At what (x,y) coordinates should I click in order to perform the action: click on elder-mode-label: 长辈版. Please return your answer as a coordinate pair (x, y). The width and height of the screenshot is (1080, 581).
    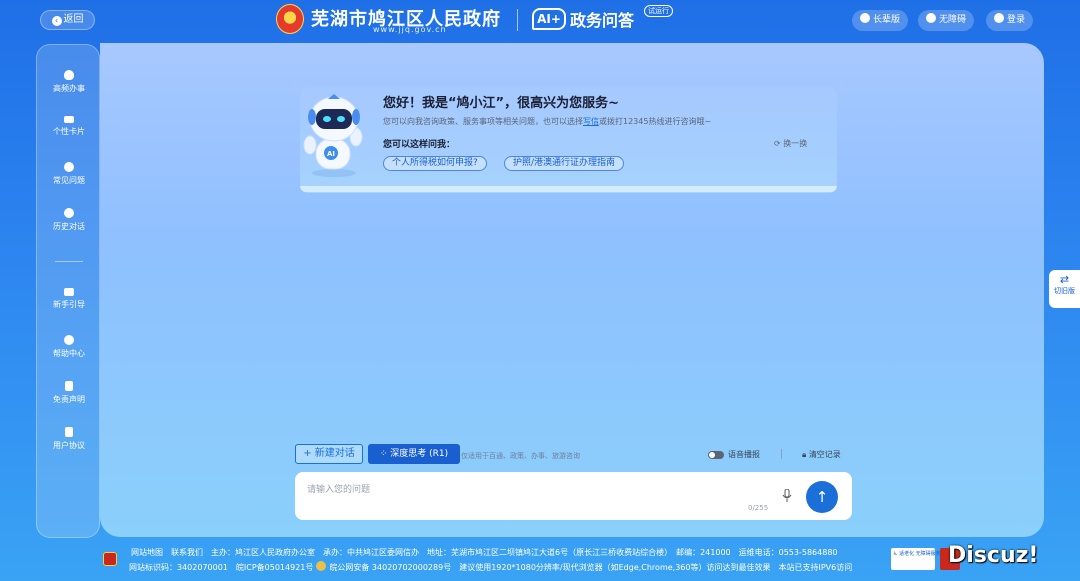
    Looking at the image, I should click on (886, 20).